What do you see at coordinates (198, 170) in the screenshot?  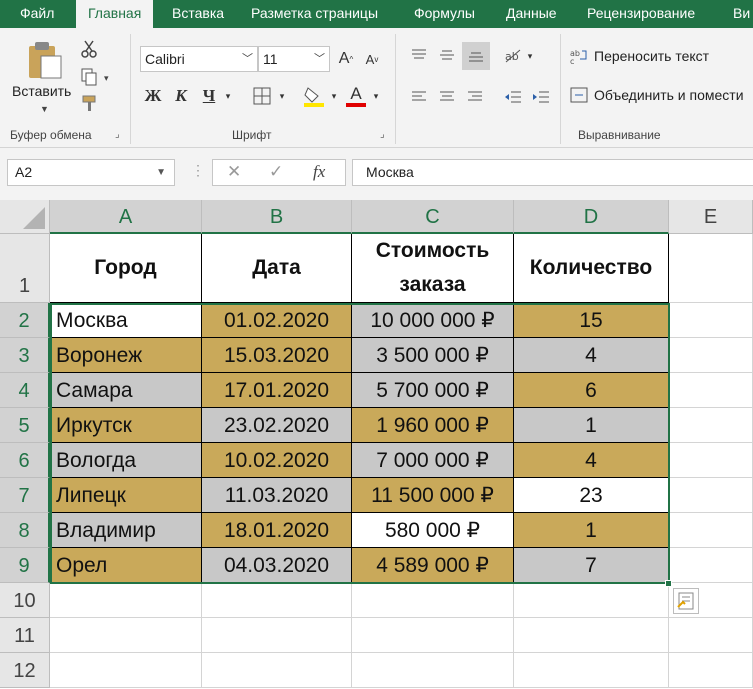 I see `more-icon: ⋮` at bounding box center [198, 170].